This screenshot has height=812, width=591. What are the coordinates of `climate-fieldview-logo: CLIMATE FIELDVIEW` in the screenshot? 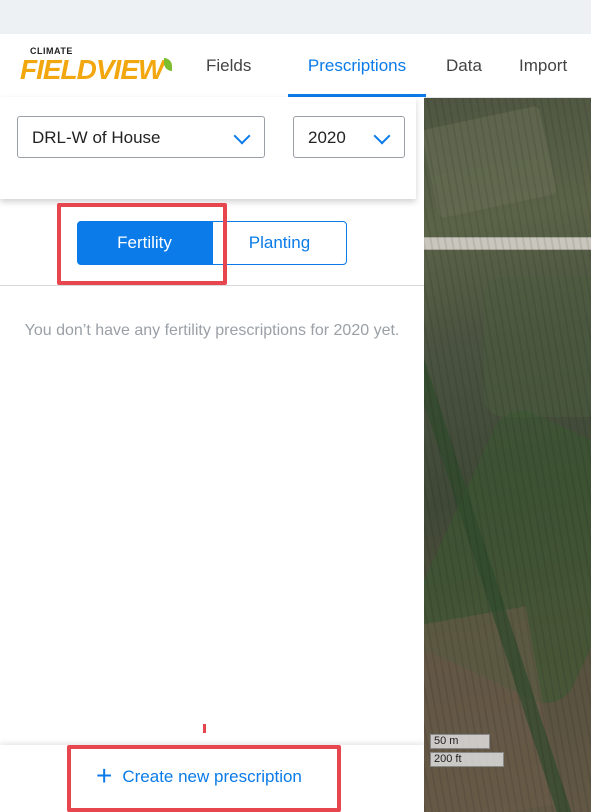 It's located at (96, 65).